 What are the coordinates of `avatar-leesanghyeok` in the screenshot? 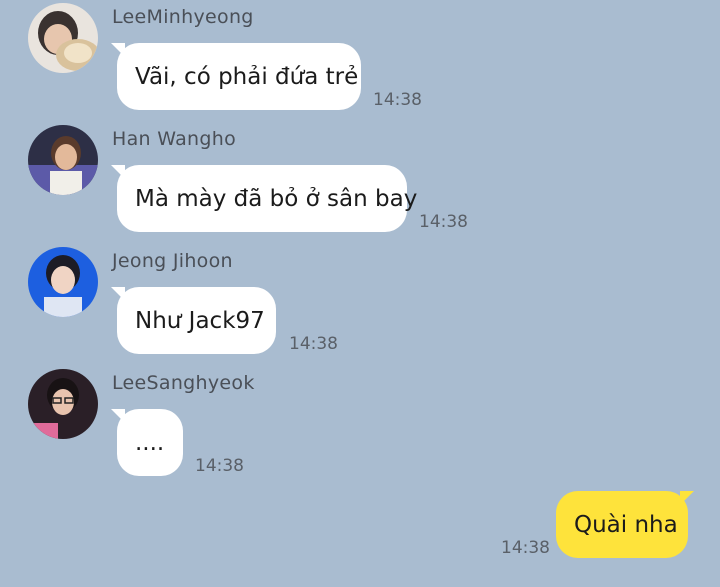 It's located at (63, 404).